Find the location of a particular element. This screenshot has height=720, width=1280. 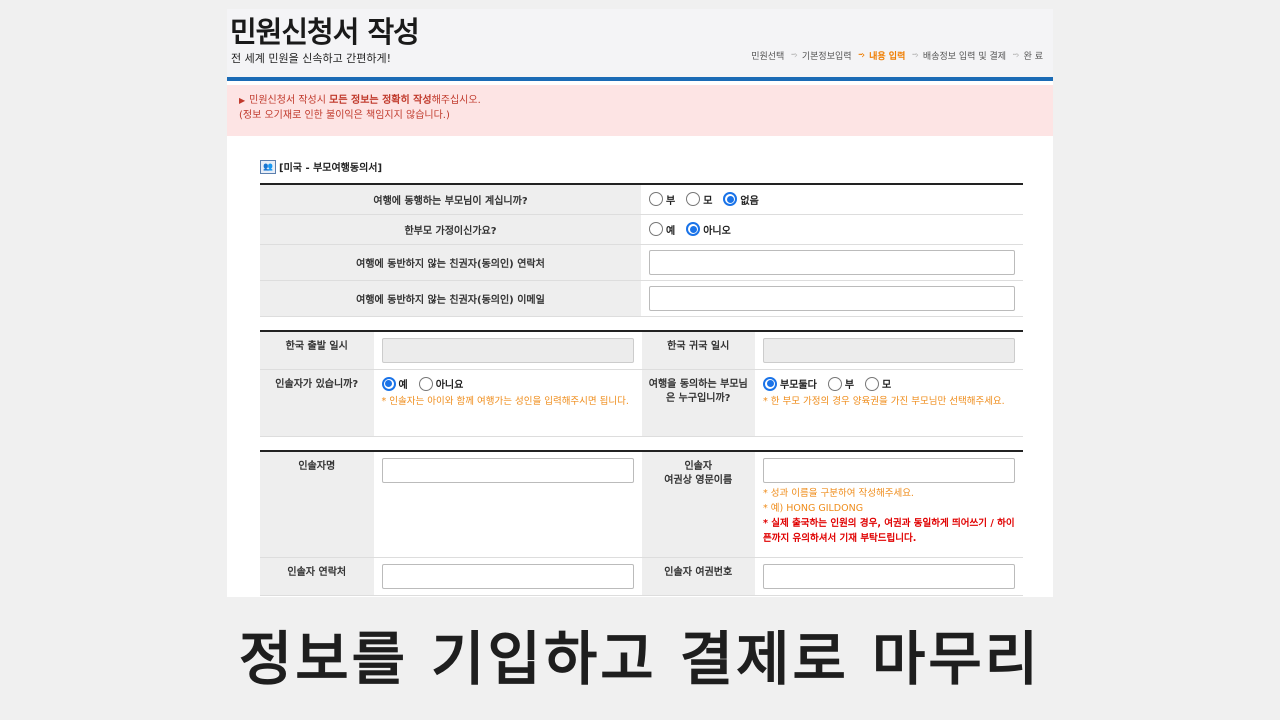

consent-parent-radios: 부모둘다 부 모 is located at coordinates (889, 383).